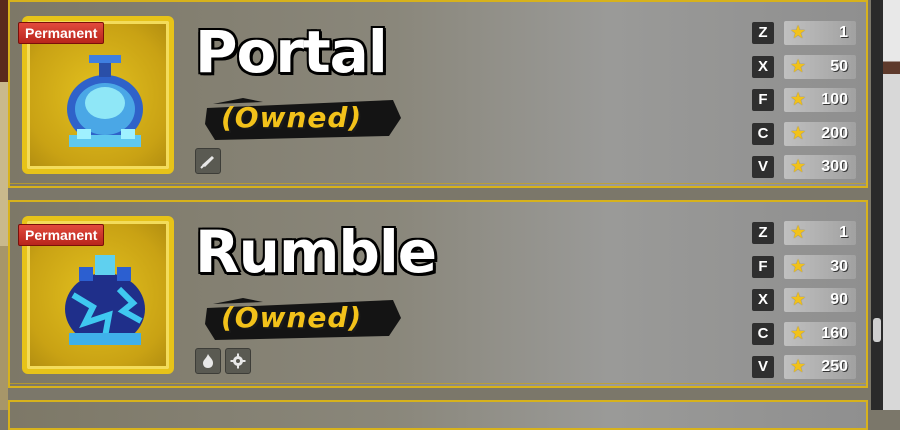 This screenshot has height=430, width=900. I want to click on move-level-value: 50, so click(839, 66).